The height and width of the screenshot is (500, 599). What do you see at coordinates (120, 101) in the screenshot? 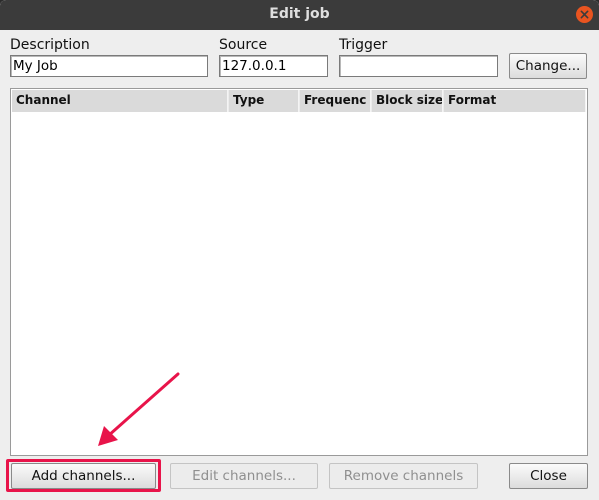
I see `column-header-channel: Channel` at bounding box center [120, 101].